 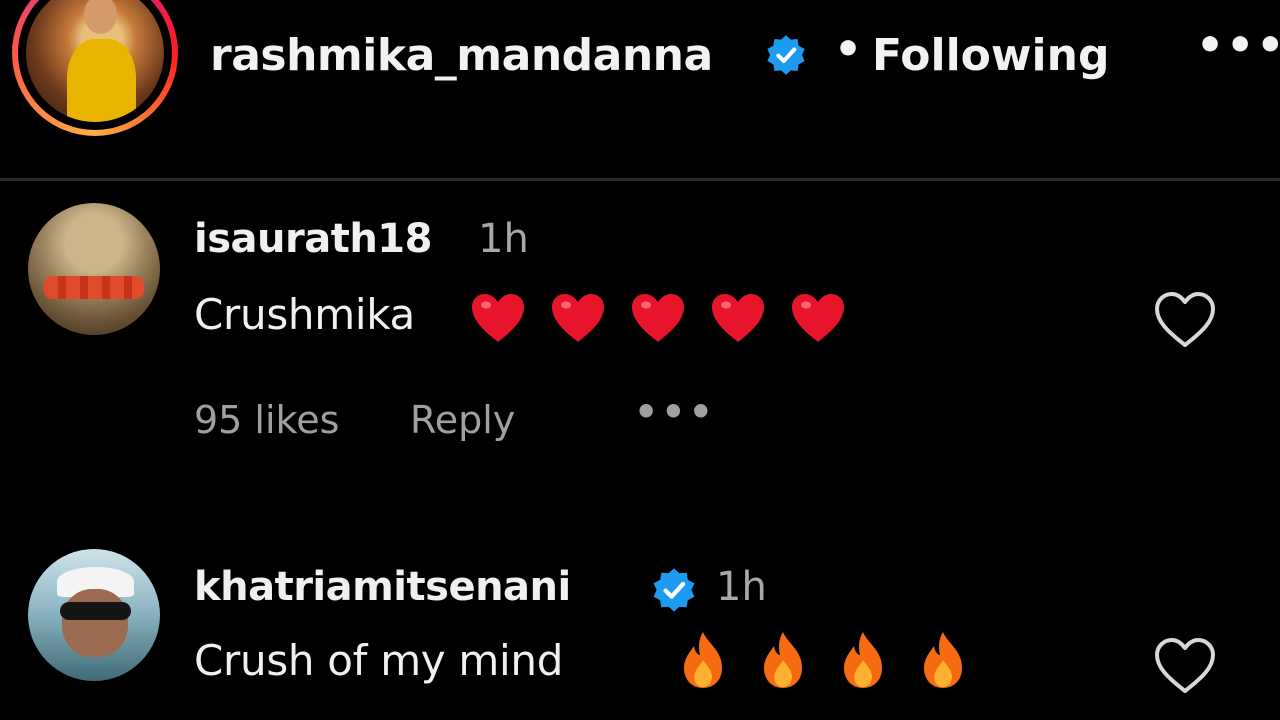 What do you see at coordinates (382, 587) in the screenshot?
I see `comment-username: khatriamitsenani` at bounding box center [382, 587].